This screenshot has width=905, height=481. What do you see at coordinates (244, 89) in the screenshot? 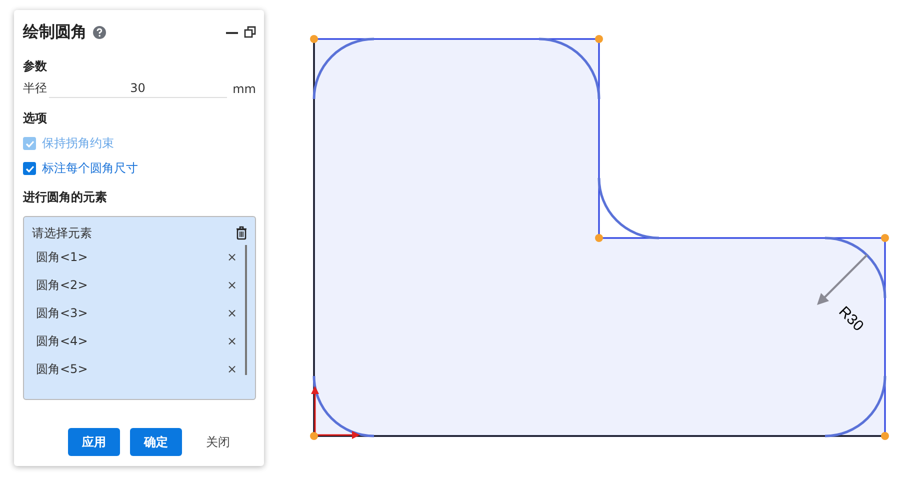
I see `unit-label: mm` at bounding box center [244, 89].